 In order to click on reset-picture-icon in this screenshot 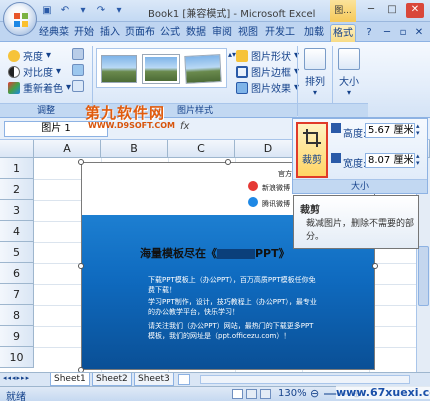, I will do `click(78, 86)`.